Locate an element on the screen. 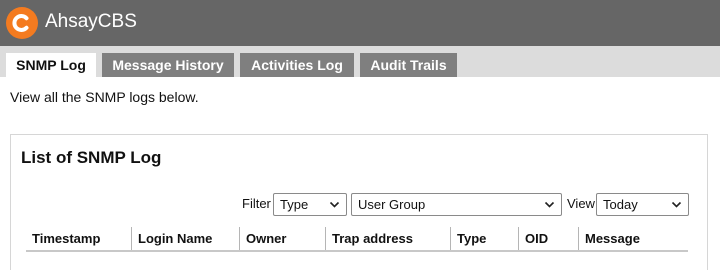 This screenshot has width=720, height=270. tab-snmp-log: SNMP Log is located at coordinates (51, 65).